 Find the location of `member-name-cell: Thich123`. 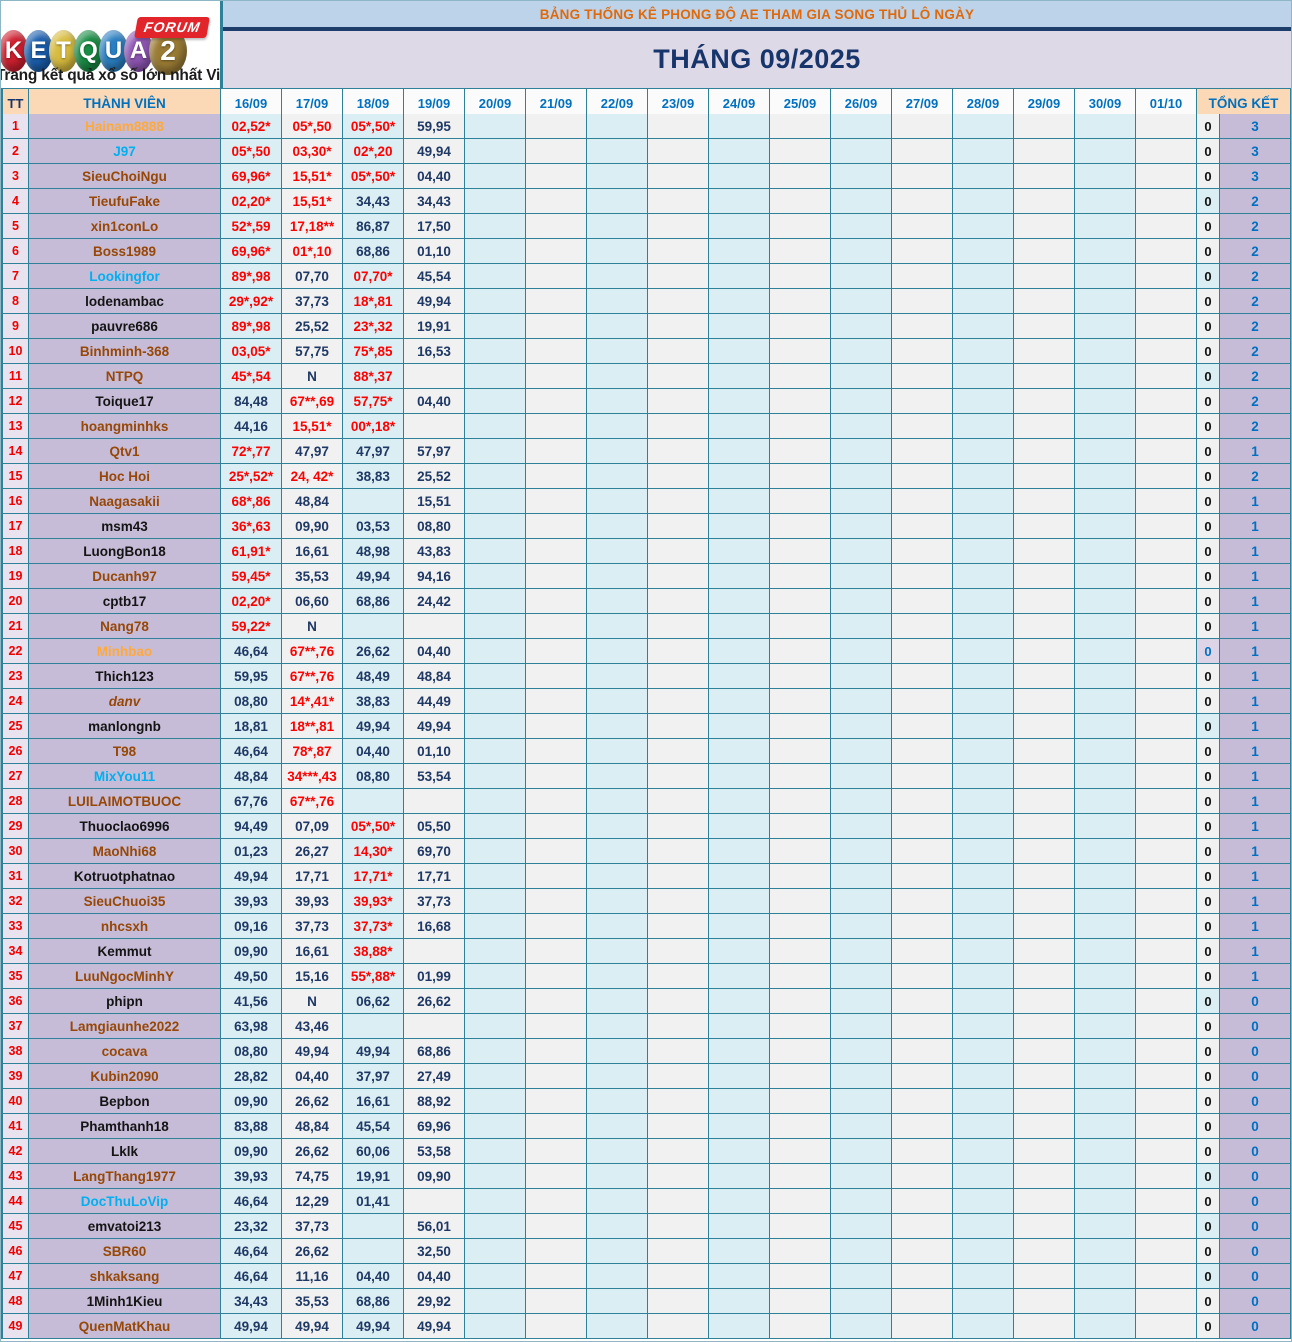

member-name-cell: Thich123 is located at coordinates (125, 676).